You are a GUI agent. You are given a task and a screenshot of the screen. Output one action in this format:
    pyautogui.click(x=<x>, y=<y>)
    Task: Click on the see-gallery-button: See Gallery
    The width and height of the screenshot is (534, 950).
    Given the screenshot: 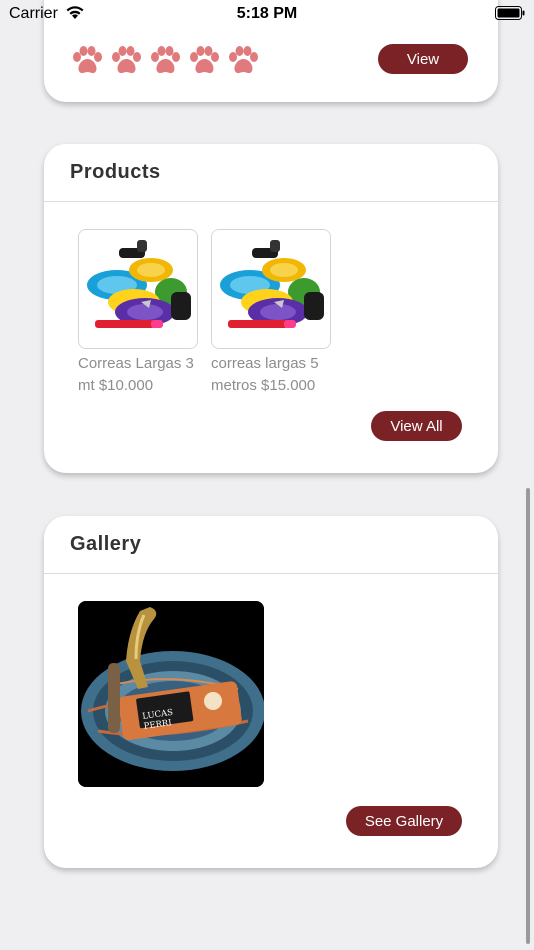 What is the action you would take?
    pyautogui.click(x=404, y=821)
    